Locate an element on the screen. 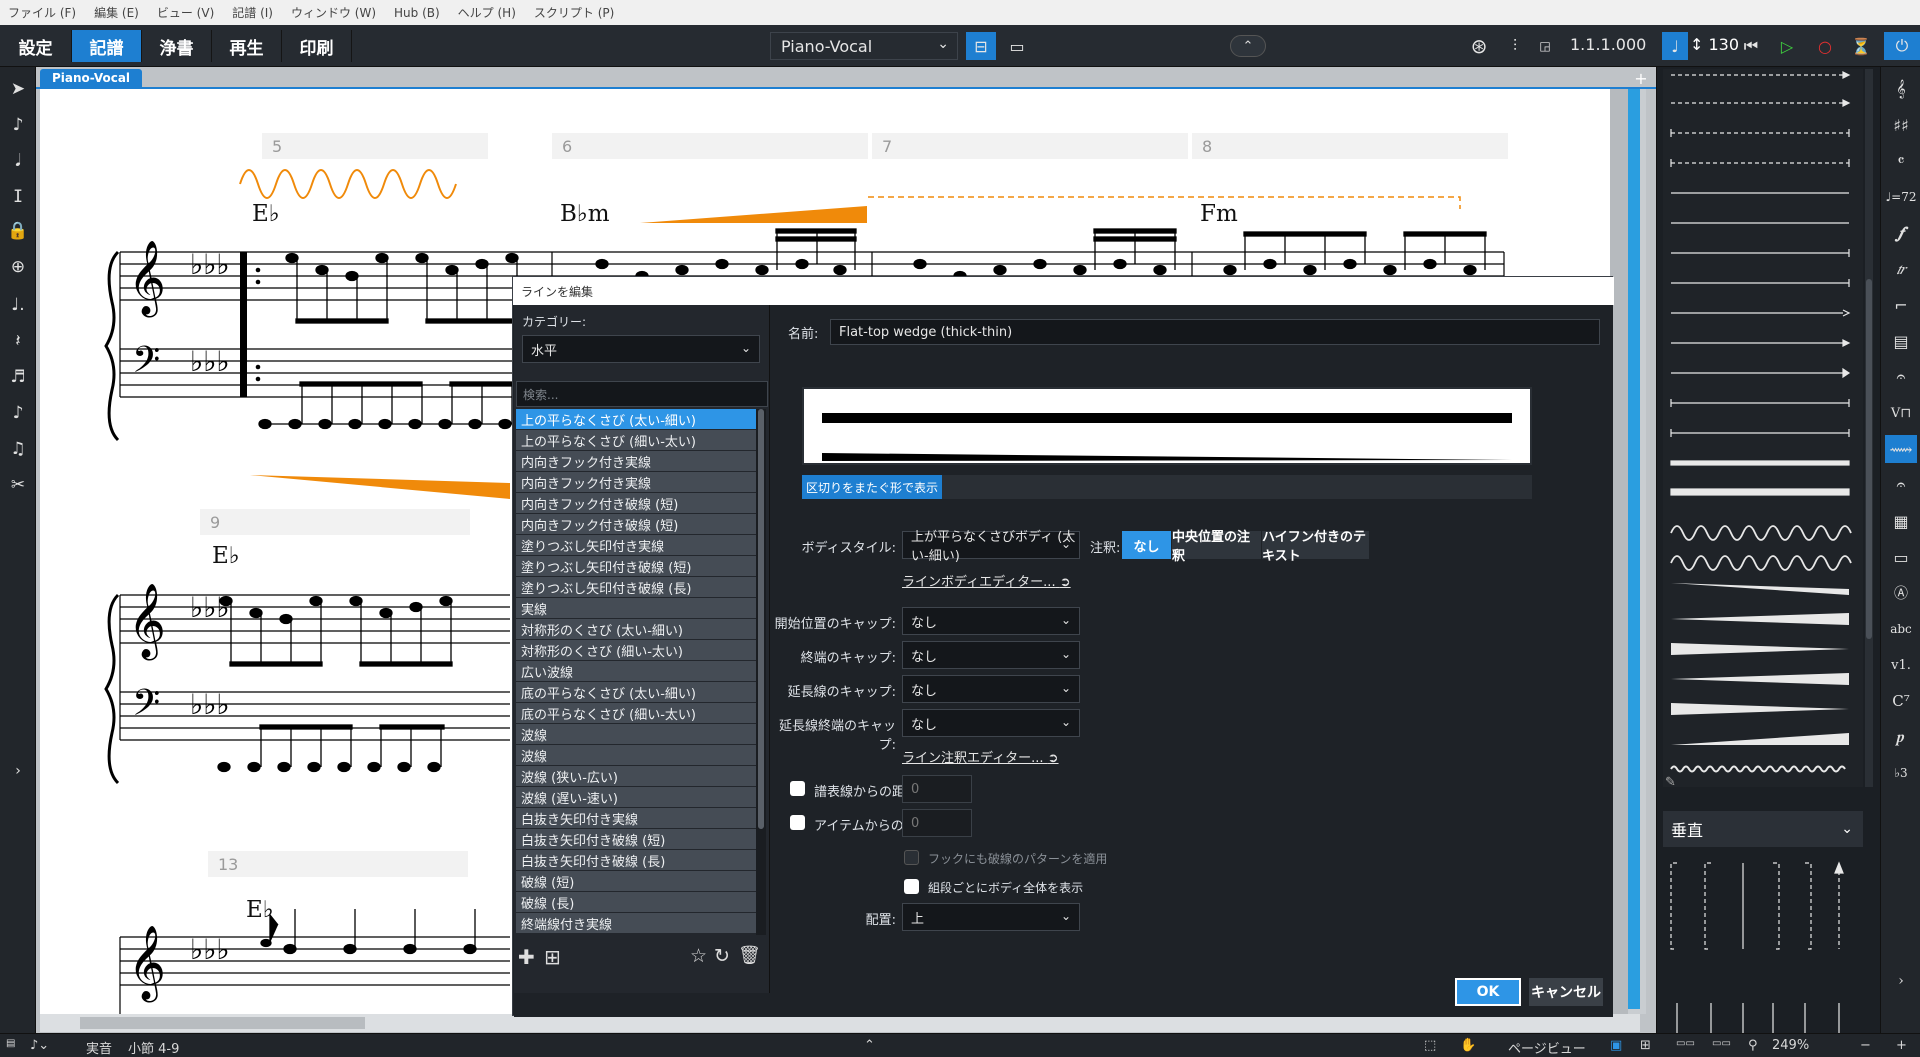 The height and width of the screenshot is (1057, 1920). menu-script: スクリプト (P) is located at coordinates (574, 12).